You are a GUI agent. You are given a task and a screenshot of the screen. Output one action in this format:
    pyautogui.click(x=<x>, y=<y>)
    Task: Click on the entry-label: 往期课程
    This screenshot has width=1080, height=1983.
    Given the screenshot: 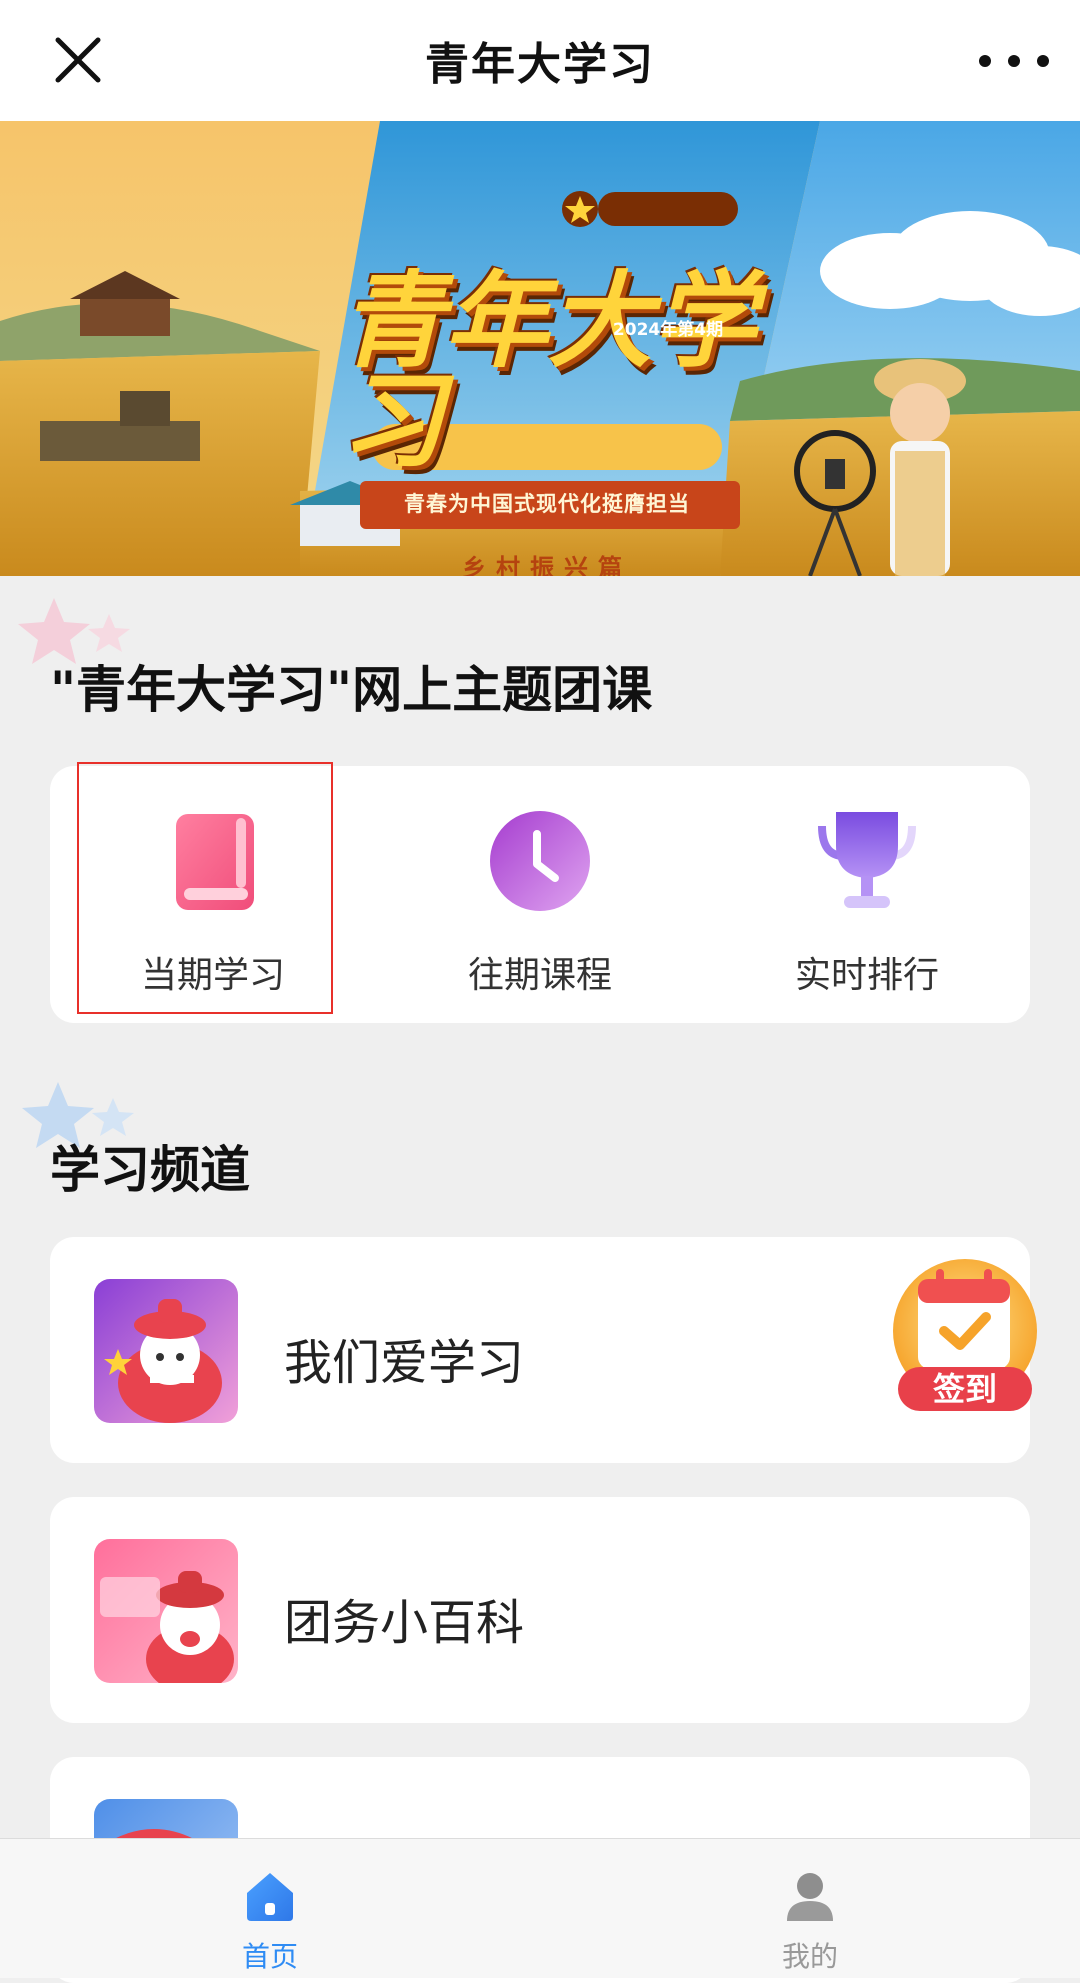 What is the action you would take?
    pyautogui.click(x=539, y=975)
    